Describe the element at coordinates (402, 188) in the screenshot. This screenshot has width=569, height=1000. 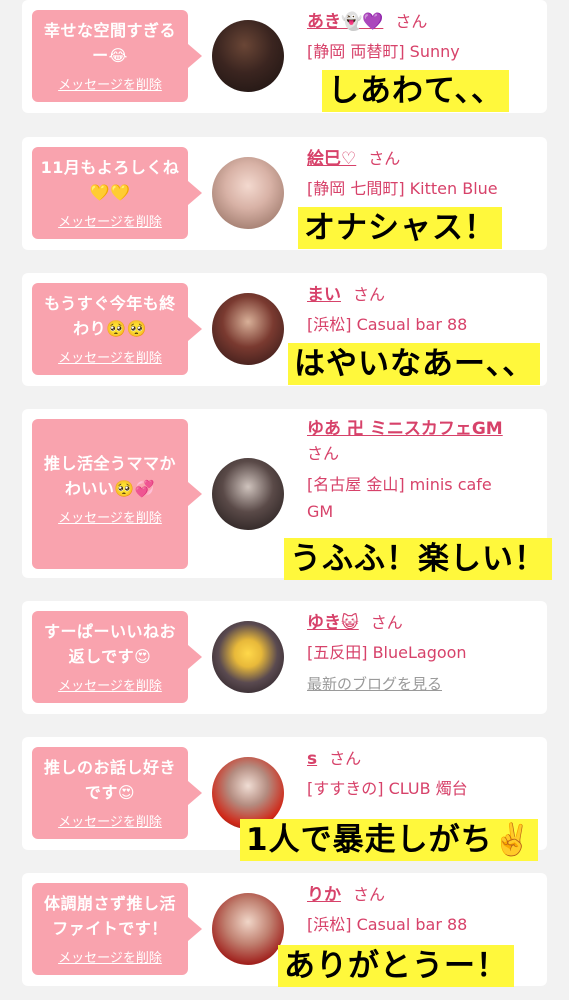
I see `shop-name: [静岡 七間町] Kitten Blue` at that location.